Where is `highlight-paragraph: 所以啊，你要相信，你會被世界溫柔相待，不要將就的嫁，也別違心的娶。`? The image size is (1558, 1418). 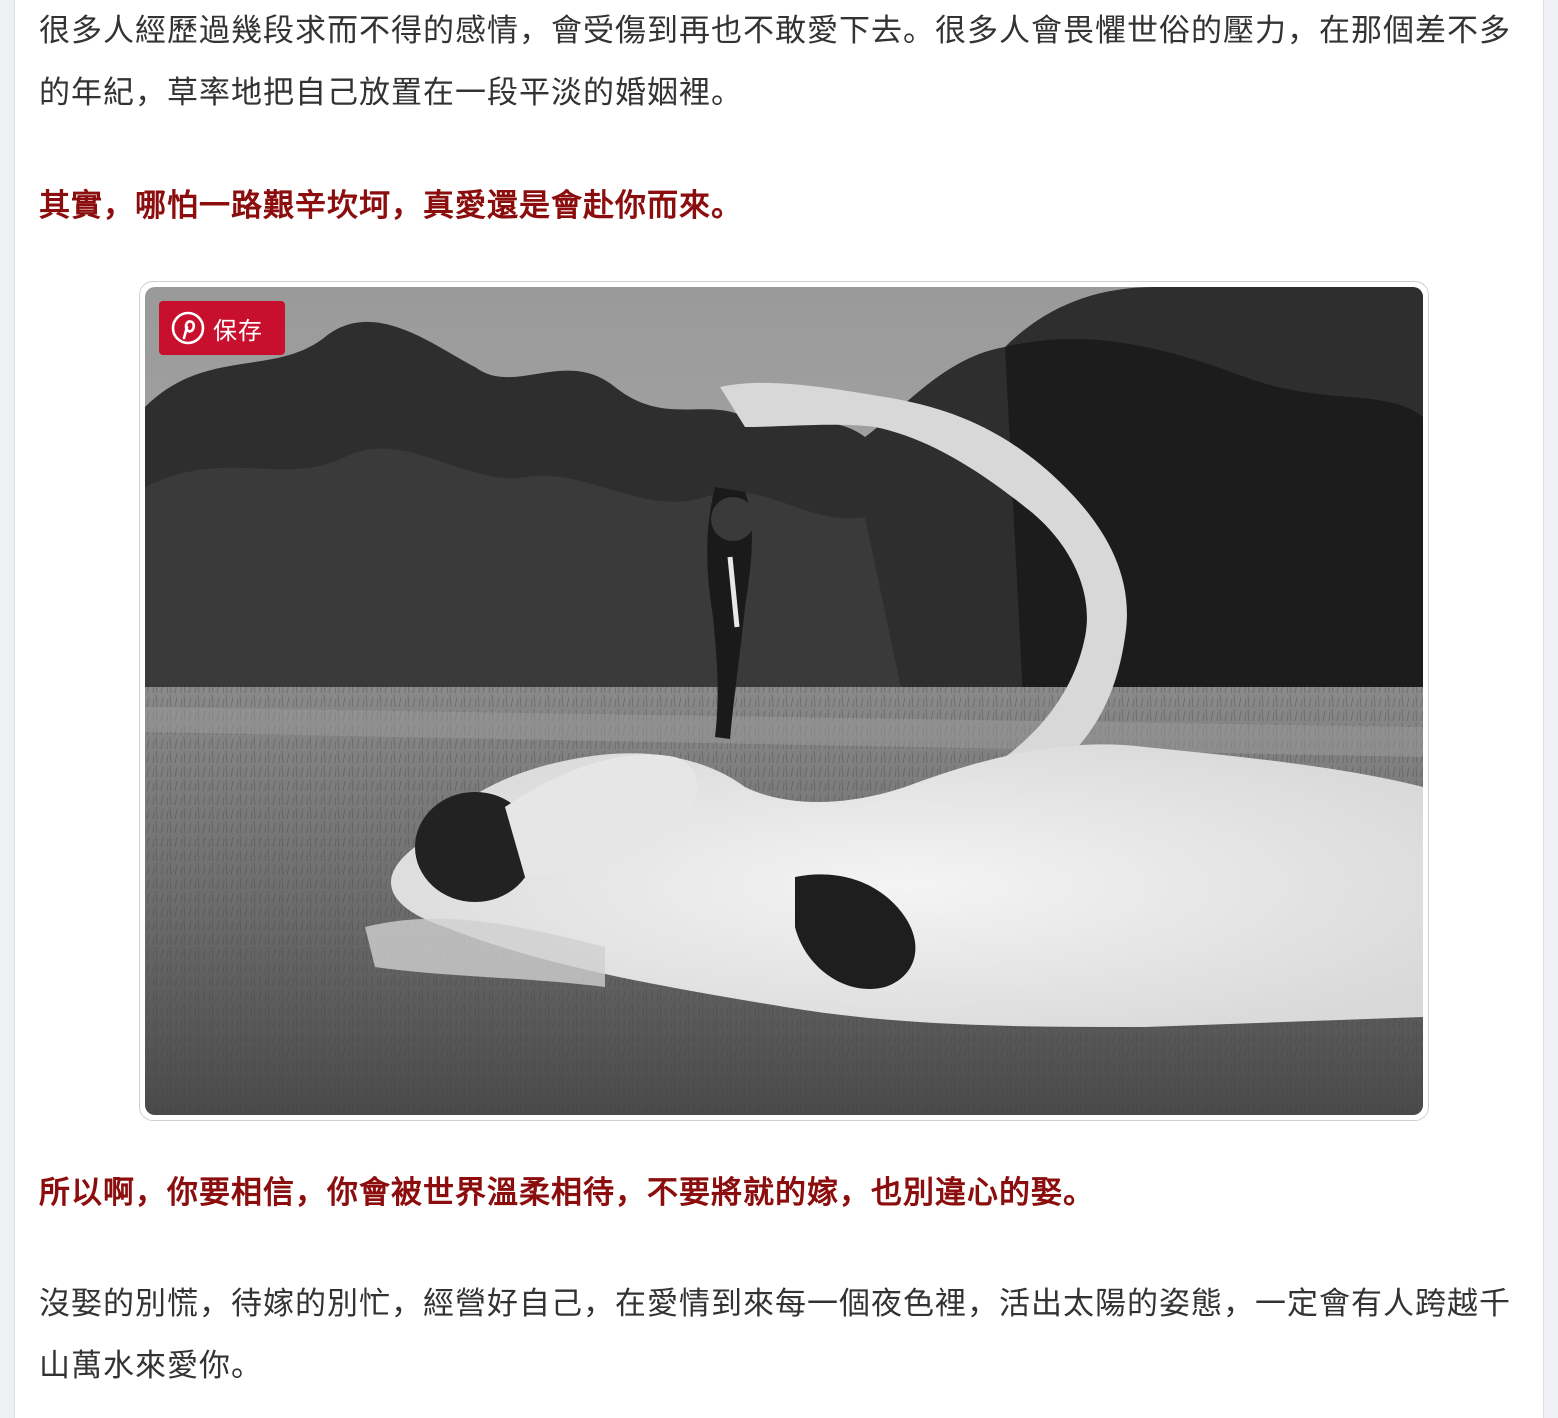
highlight-paragraph: 所以啊，你要相信，你會被世界溫柔相待，不要將就的嫁，也別違心的娶。 is located at coordinates (567, 1193).